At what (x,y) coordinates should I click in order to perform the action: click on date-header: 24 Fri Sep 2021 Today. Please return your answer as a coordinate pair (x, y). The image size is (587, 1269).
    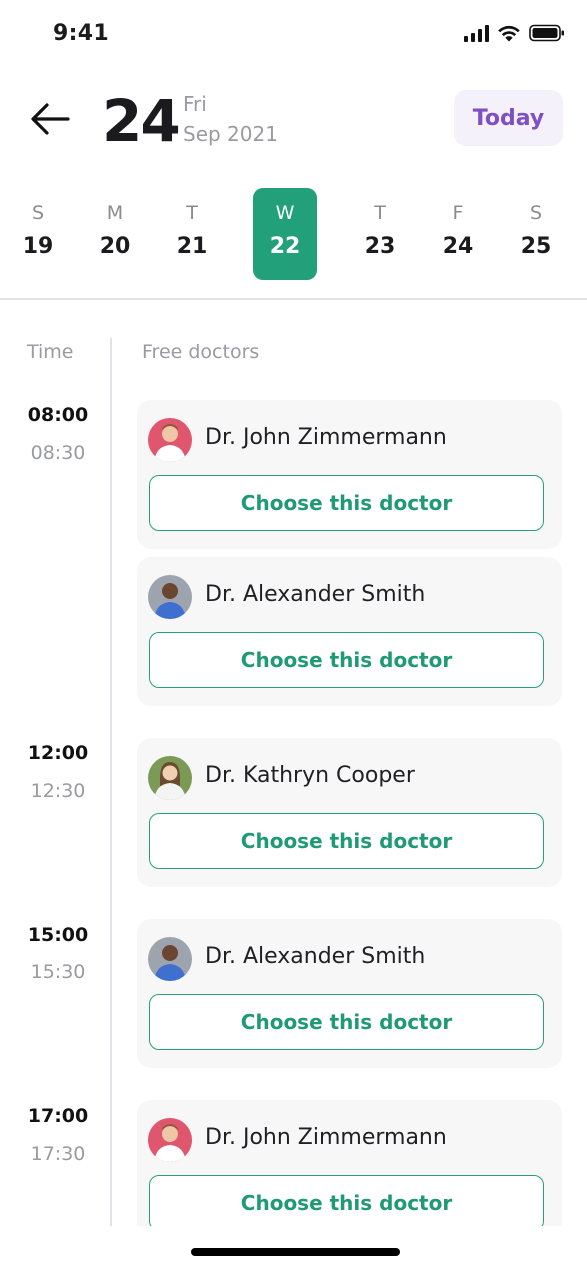
    Looking at the image, I should click on (293, 124).